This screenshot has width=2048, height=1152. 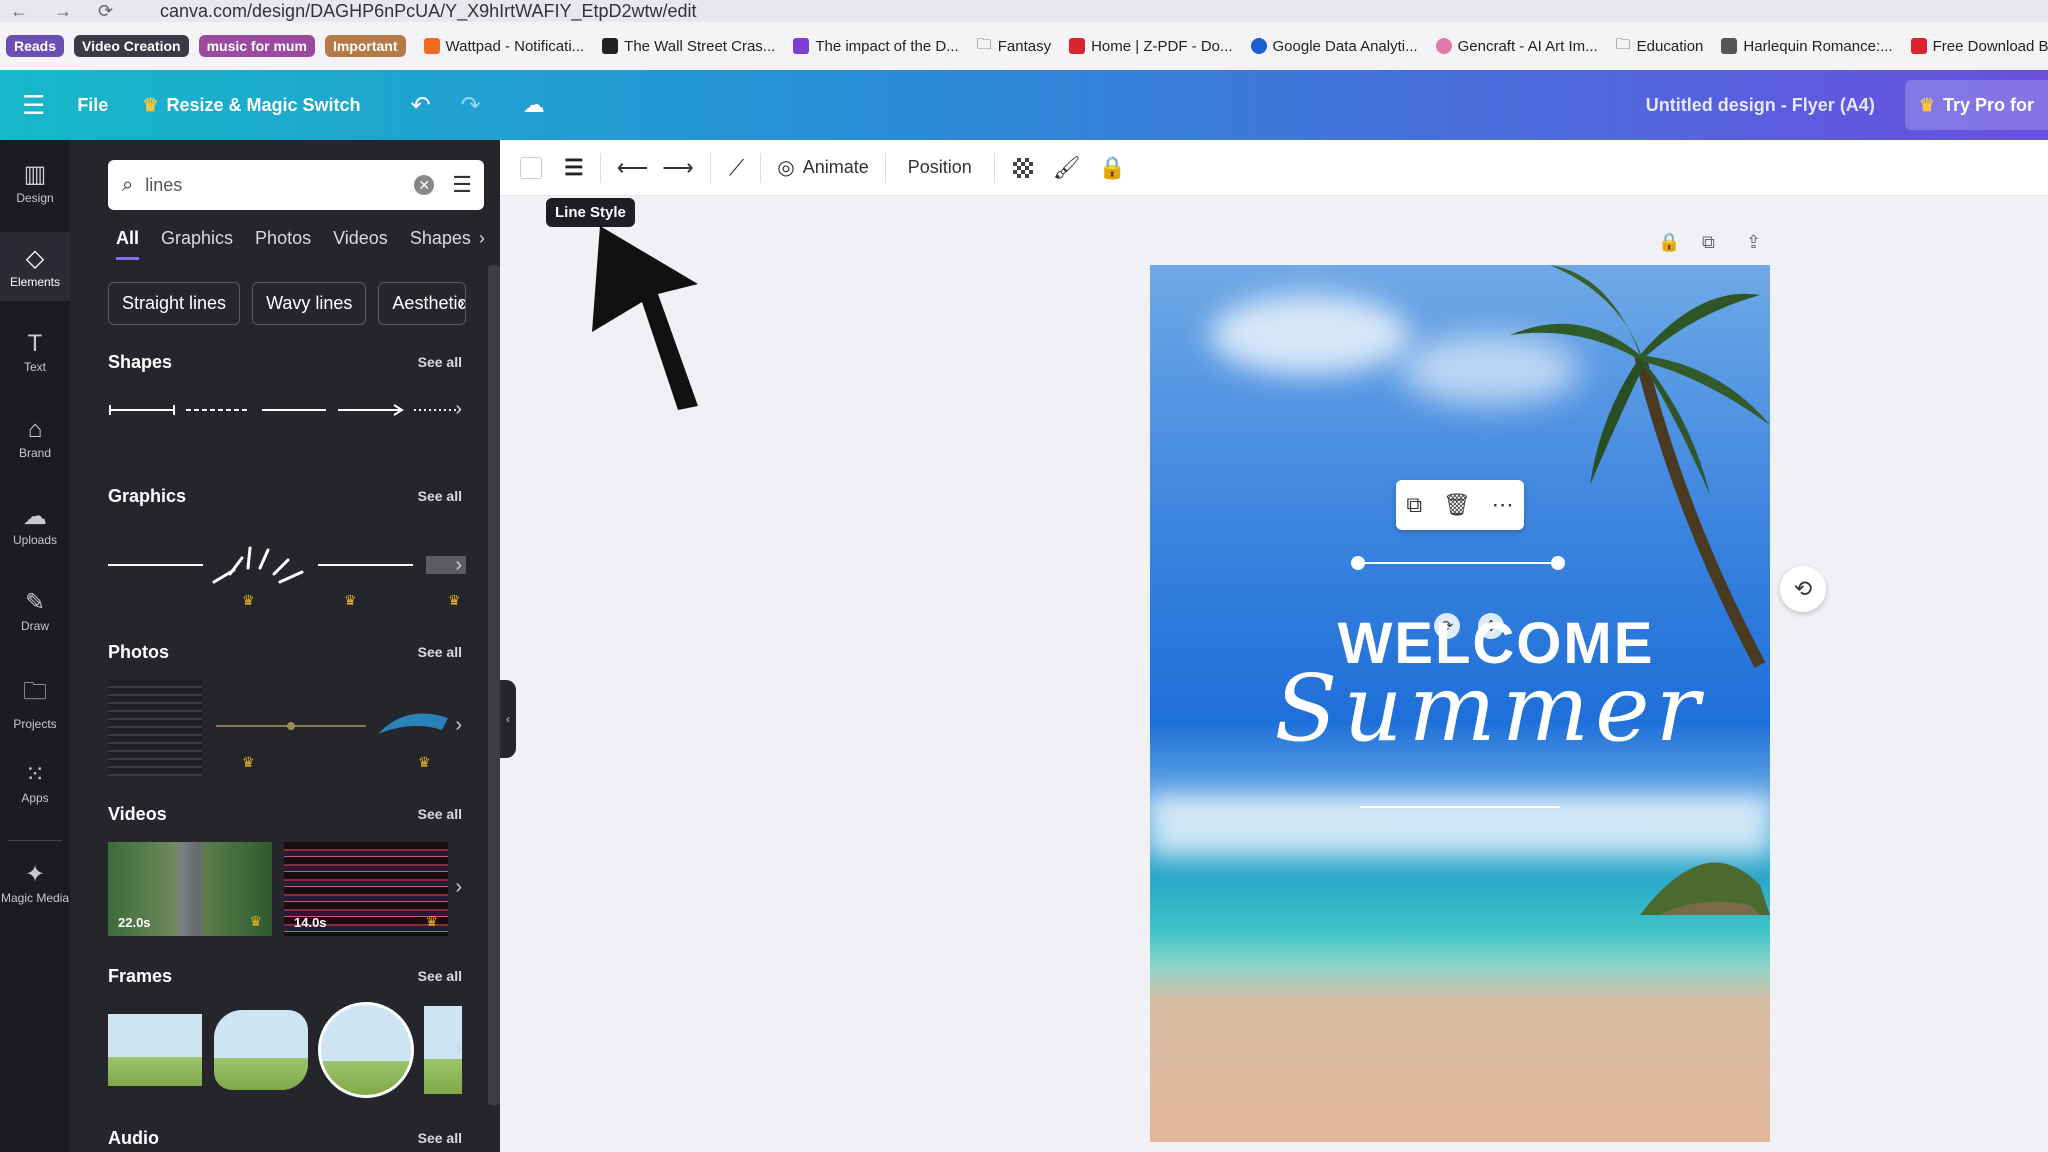 What do you see at coordinates (1708, 242) in the screenshot?
I see `duplicate-page-icon: ⧉` at bounding box center [1708, 242].